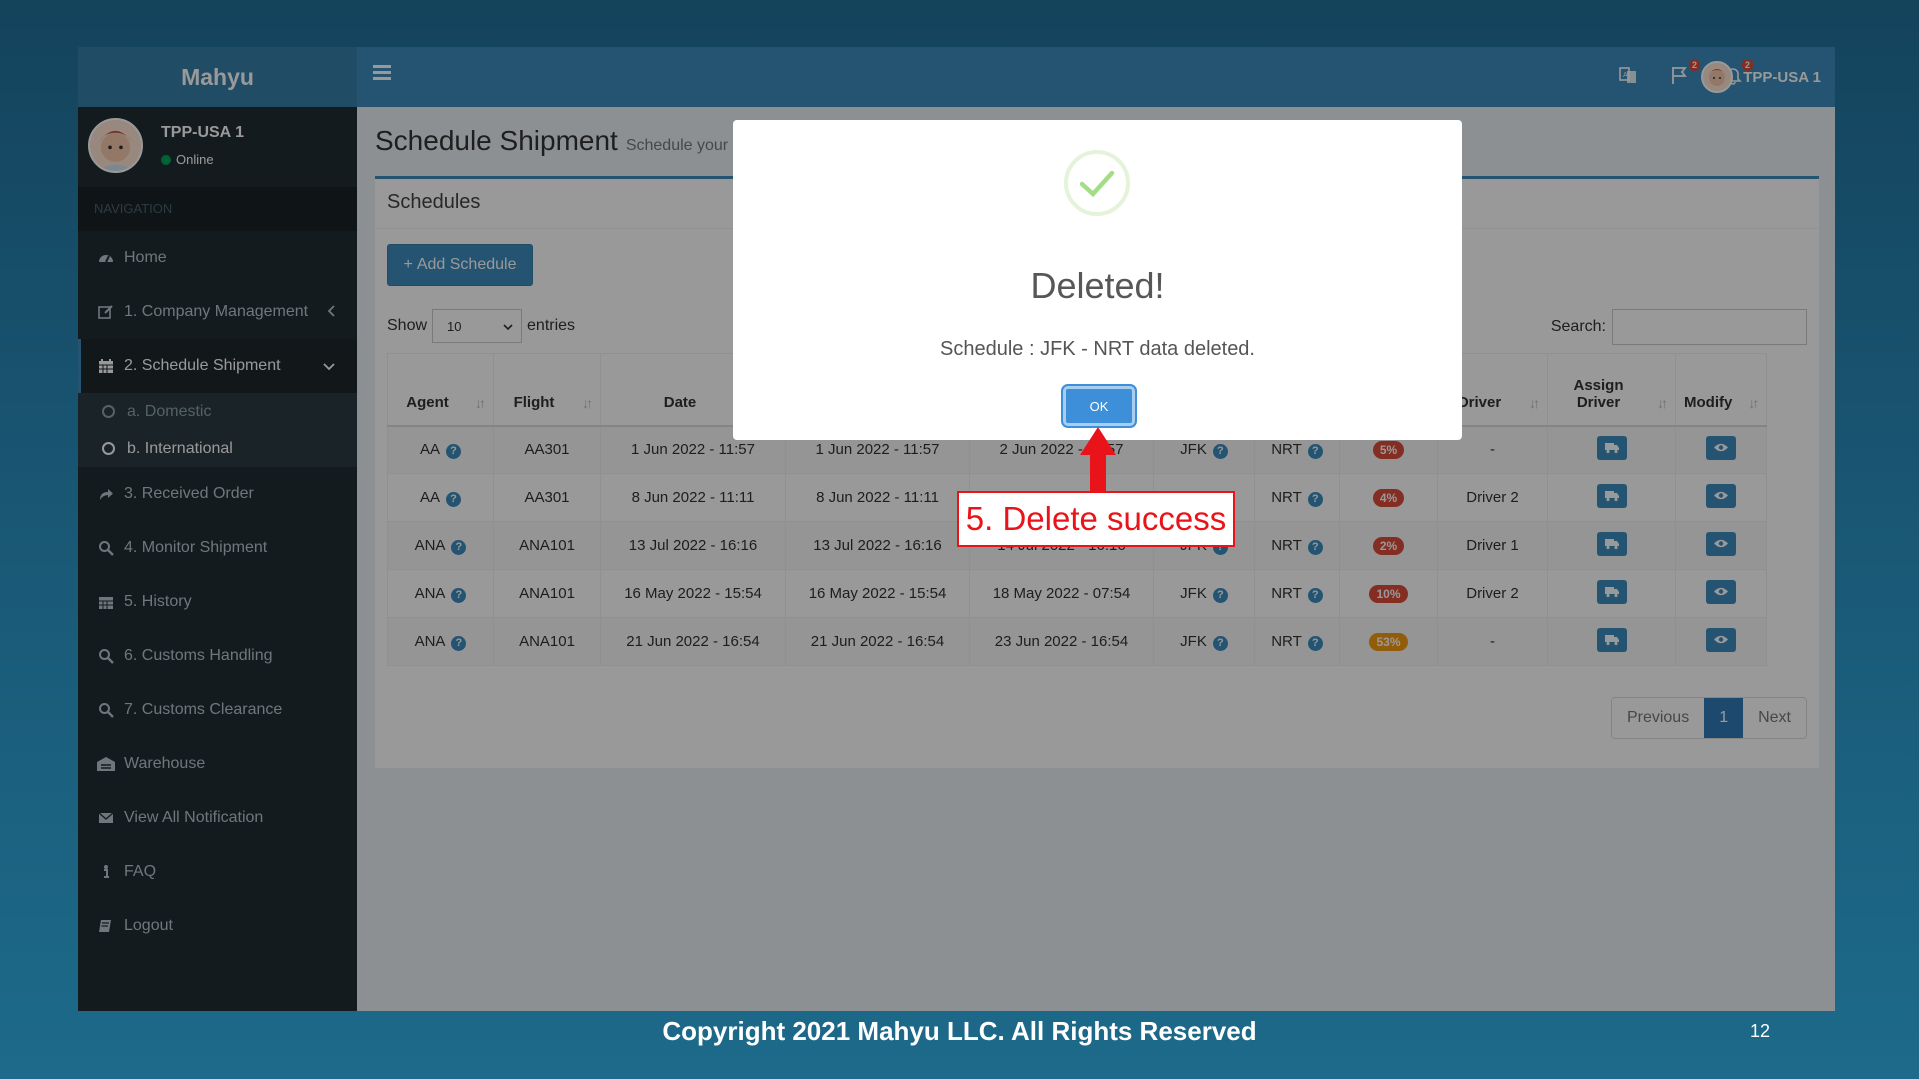 This screenshot has width=1919, height=1079. What do you see at coordinates (1761, 77) in the screenshot?
I see `user-menu: TPP-USA 1` at bounding box center [1761, 77].